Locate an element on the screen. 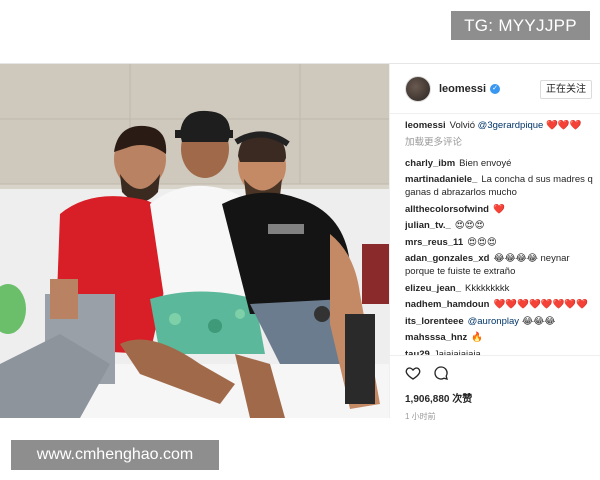 This screenshot has height=480, width=600. comment-row: elizeu_jean_ Kkkkkkkkk is located at coordinates (500, 288).